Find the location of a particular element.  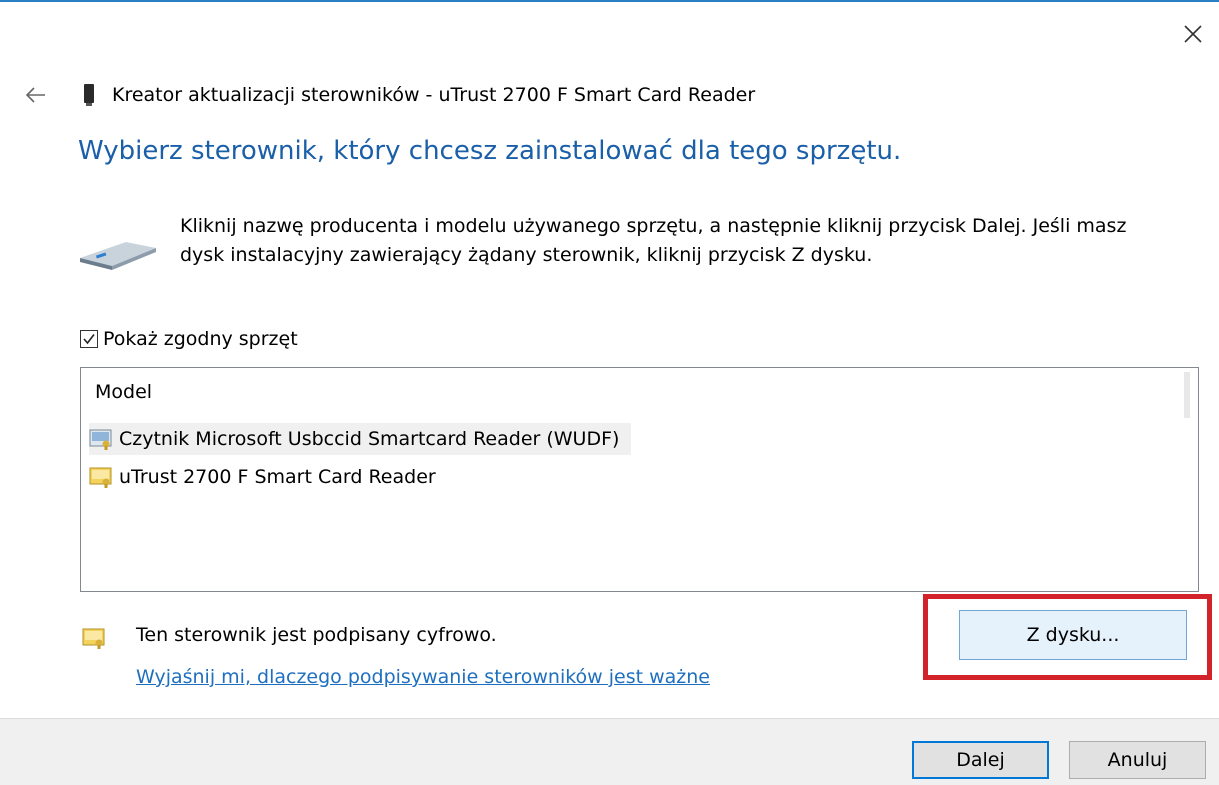

next-button: Dalej is located at coordinates (980, 760).